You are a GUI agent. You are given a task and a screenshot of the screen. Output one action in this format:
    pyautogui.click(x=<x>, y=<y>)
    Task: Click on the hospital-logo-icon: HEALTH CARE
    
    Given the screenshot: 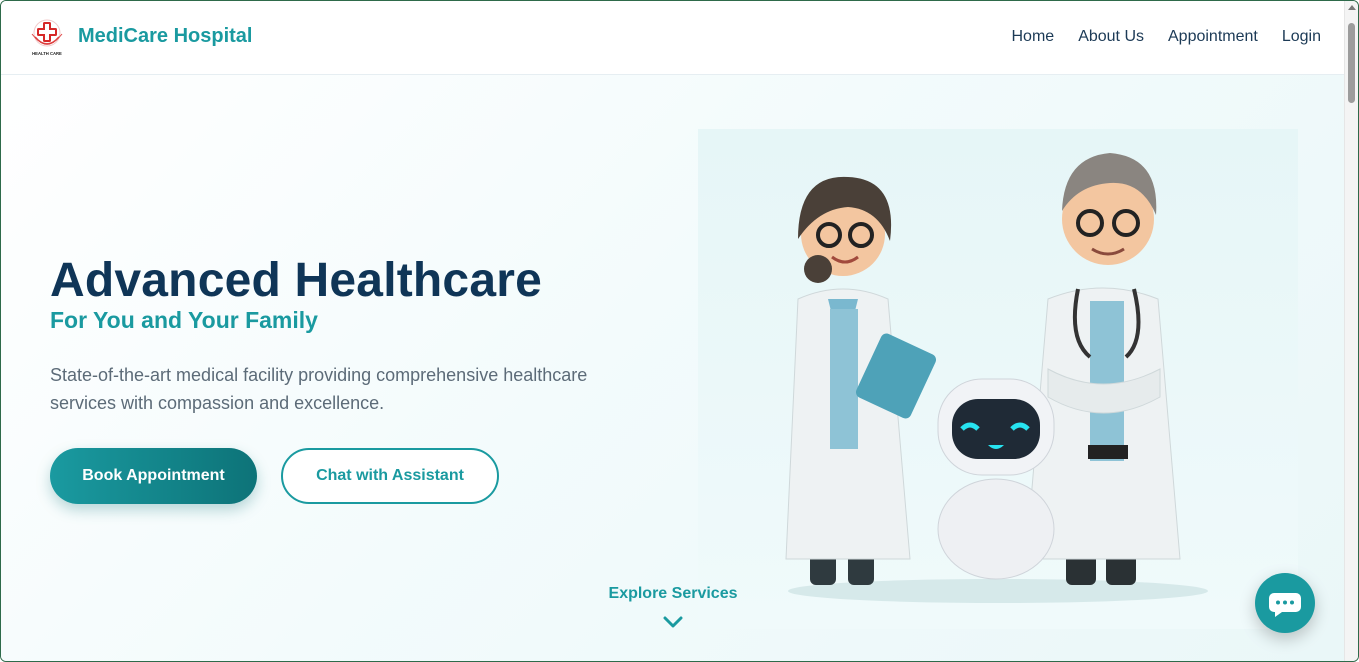 What is the action you would take?
    pyautogui.click(x=47, y=37)
    